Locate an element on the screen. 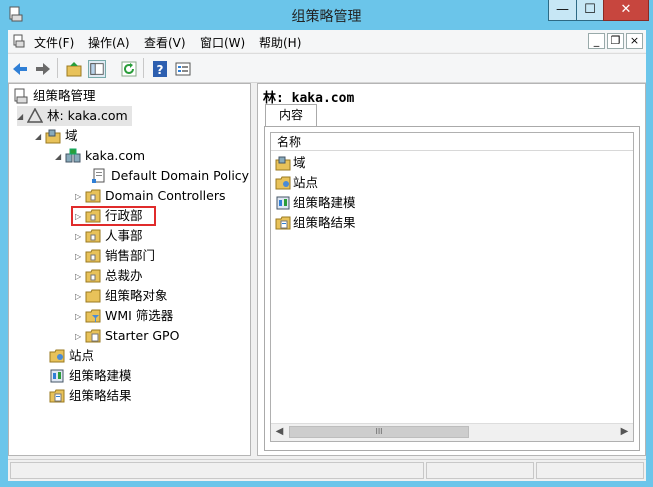 The height and width of the screenshot is (487, 653). gpo-folder-icon is located at coordinates (93, 295).